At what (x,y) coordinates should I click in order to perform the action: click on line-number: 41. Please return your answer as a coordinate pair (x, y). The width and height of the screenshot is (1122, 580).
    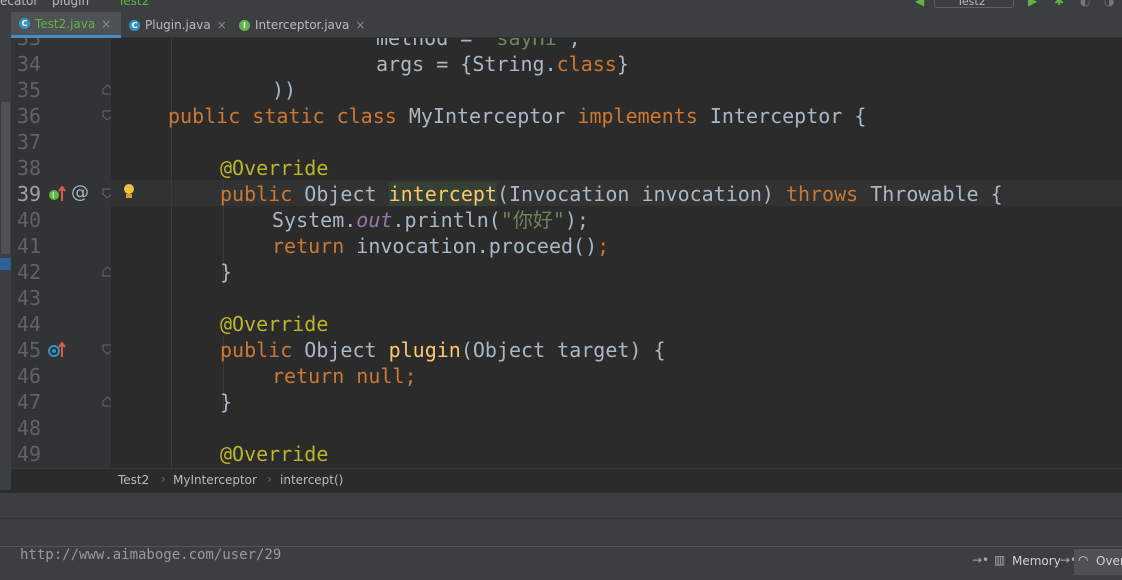
    Looking at the image, I should click on (29, 246).